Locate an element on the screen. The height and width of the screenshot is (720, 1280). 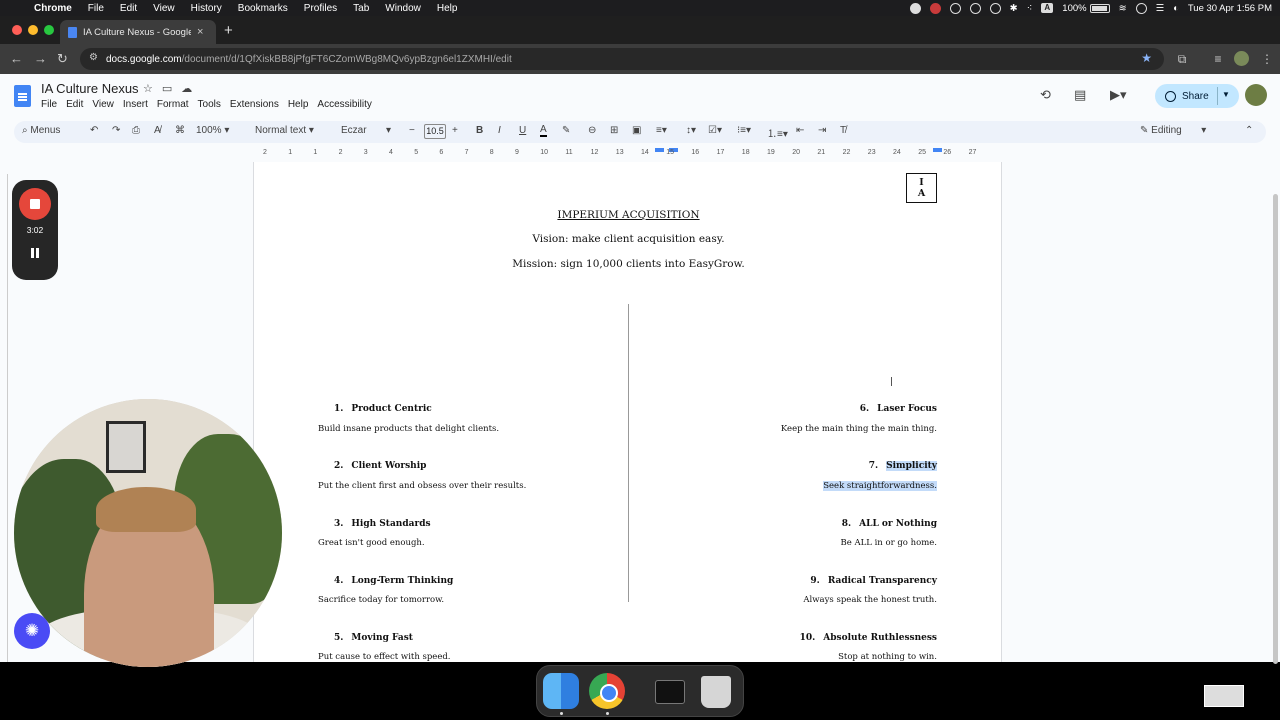
chrome-icon is located at coordinates (607, 691).